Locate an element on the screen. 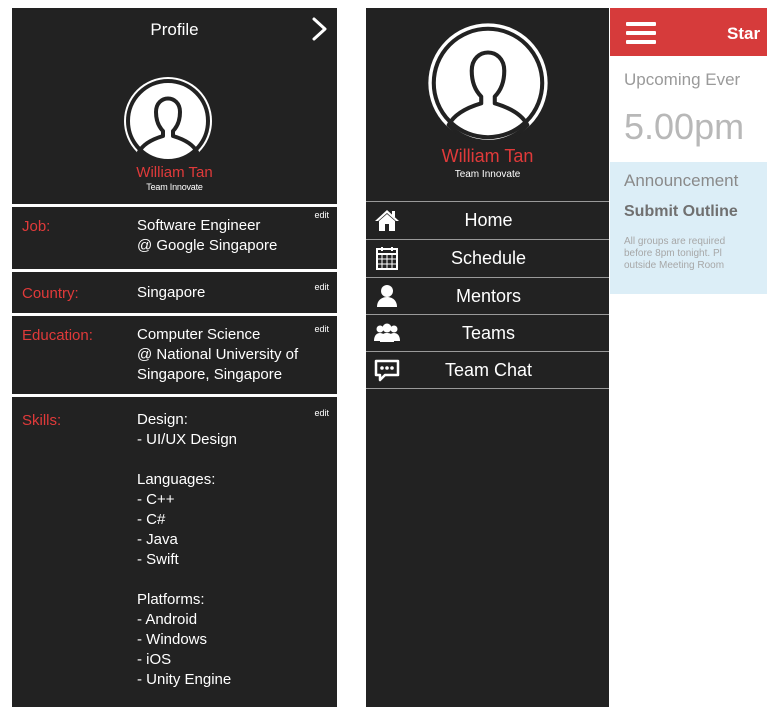  menu-item-schedule: Schedule is located at coordinates (487, 258).